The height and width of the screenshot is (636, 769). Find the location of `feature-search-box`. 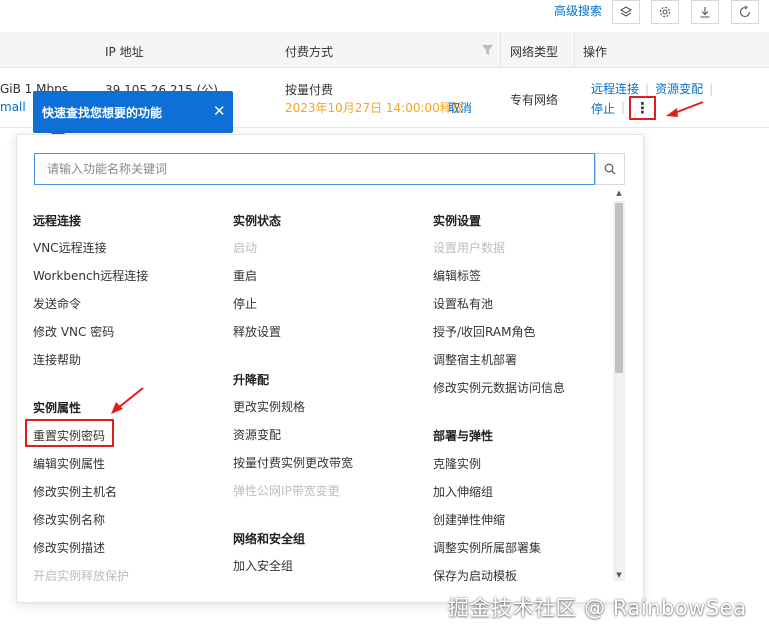

feature-search-box is located at coordinates (314, 169).